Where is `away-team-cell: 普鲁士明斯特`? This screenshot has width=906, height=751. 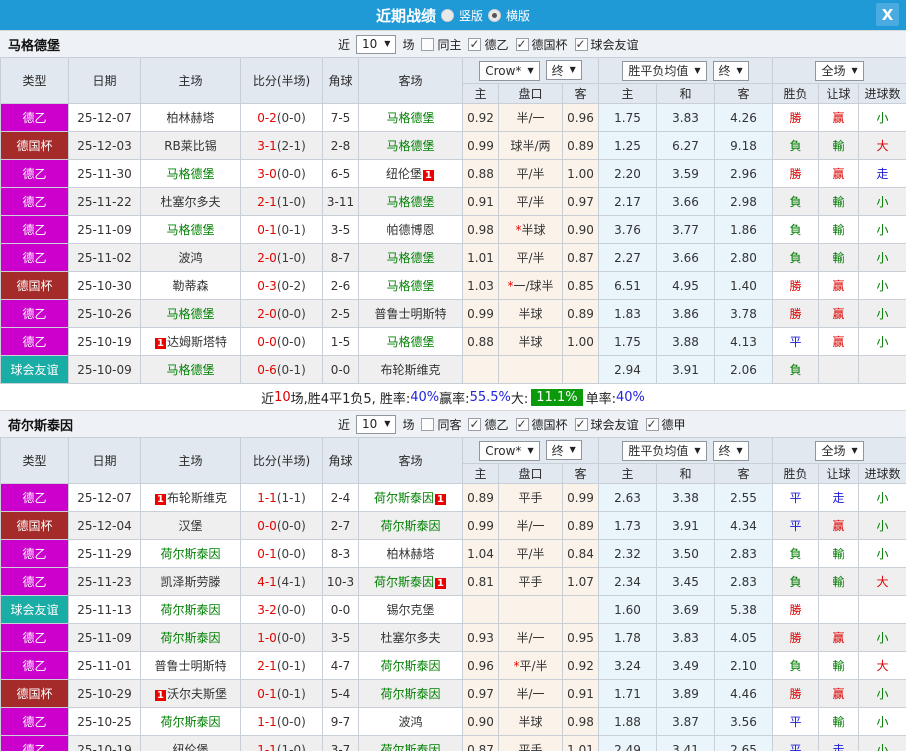 away-team-cell: 普鲁士明斯特 is located at coordinates (410, 313).